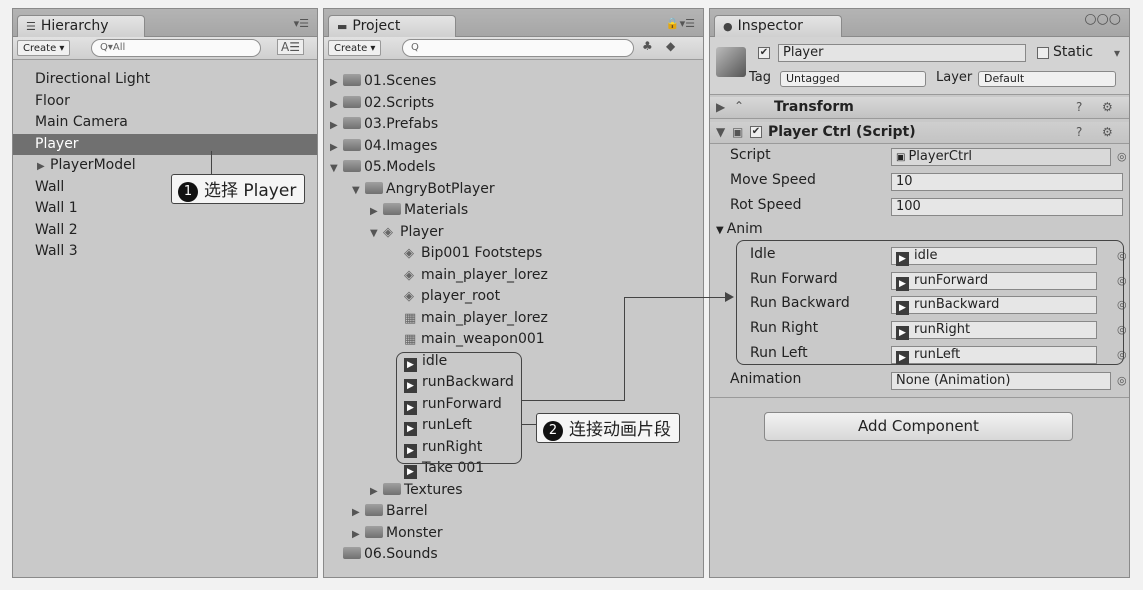 This screenshot has width=1143, height=590. I want to click on tab-inspector: ● Inspector, so click(778, 26).